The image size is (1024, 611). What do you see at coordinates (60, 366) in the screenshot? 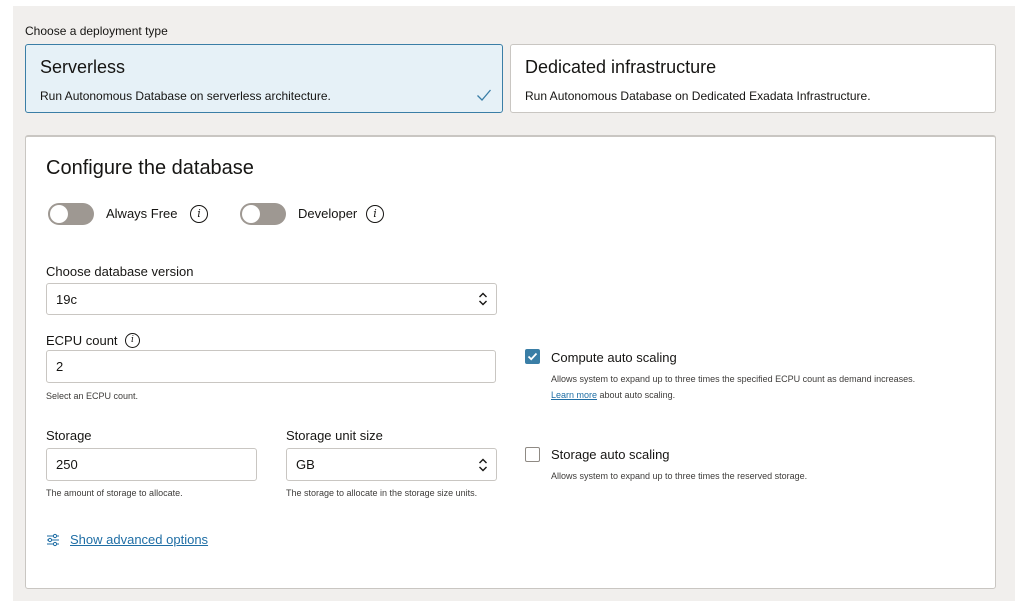
I see `ecpu-value: 2` at bounding box center [60, 366].